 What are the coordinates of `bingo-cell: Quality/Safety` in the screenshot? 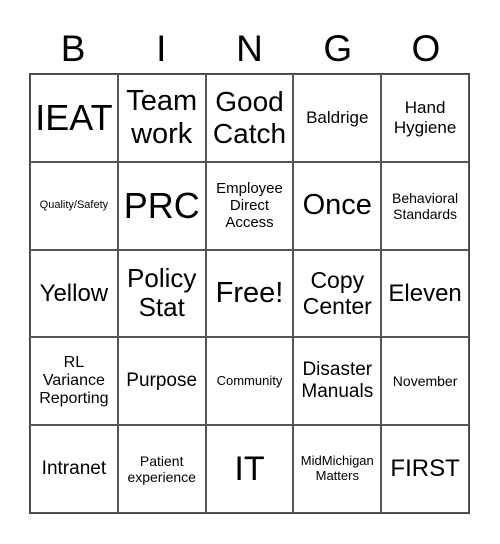 It's located at (74, 205).